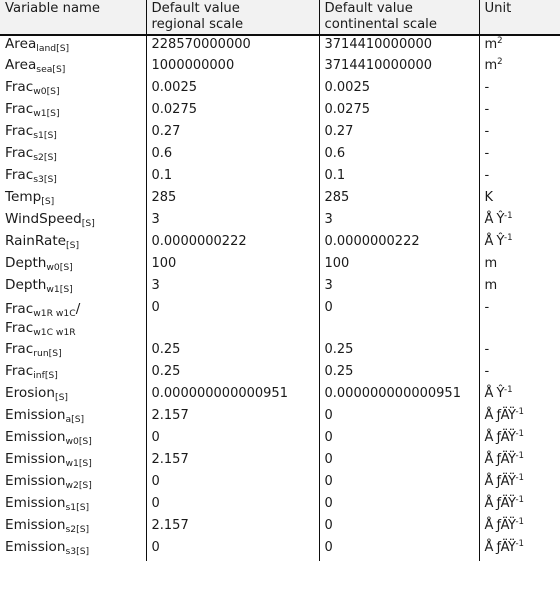 The image size is (560, 596). Describe the element at coordinates (36, 241) in the screenshot. I see `variable-base: RainRate` at that location.